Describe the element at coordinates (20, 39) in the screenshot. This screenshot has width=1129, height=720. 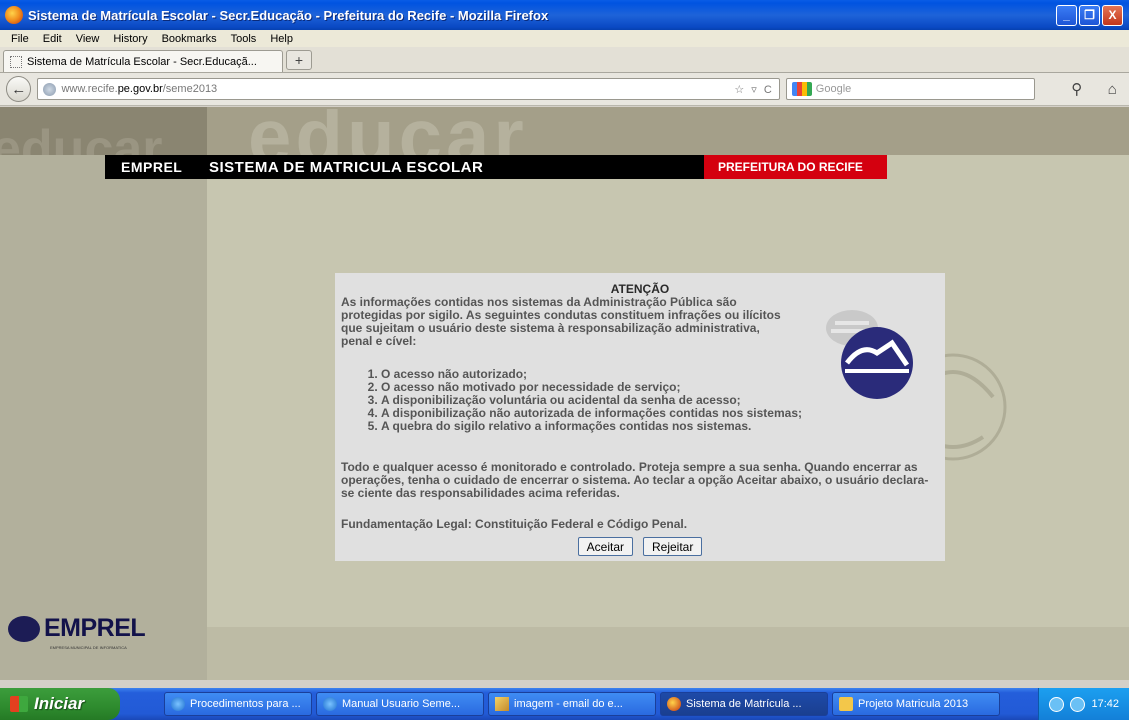
I see `menu-file: File` at that location.